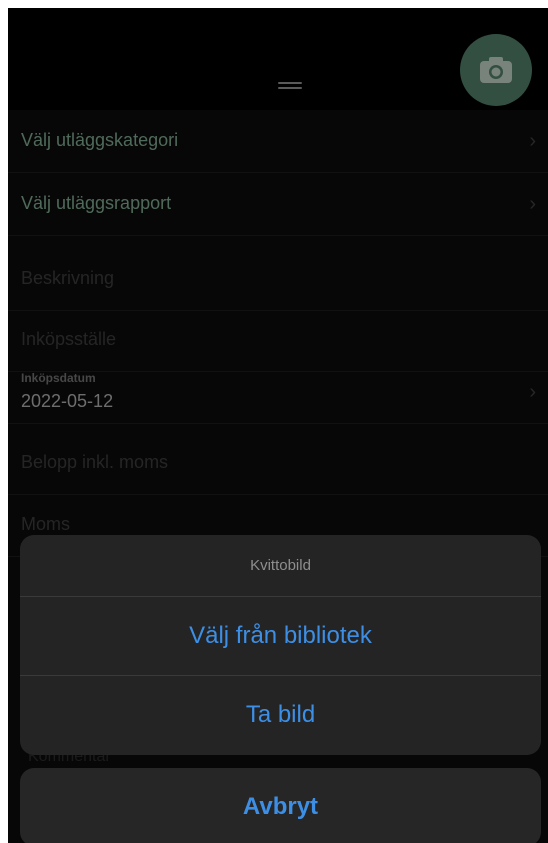 Image resolution: width=548 pixels, height=843 pixels. I want to click on choose-from-library-button: Välj från bibliotek, so click(280, 636).